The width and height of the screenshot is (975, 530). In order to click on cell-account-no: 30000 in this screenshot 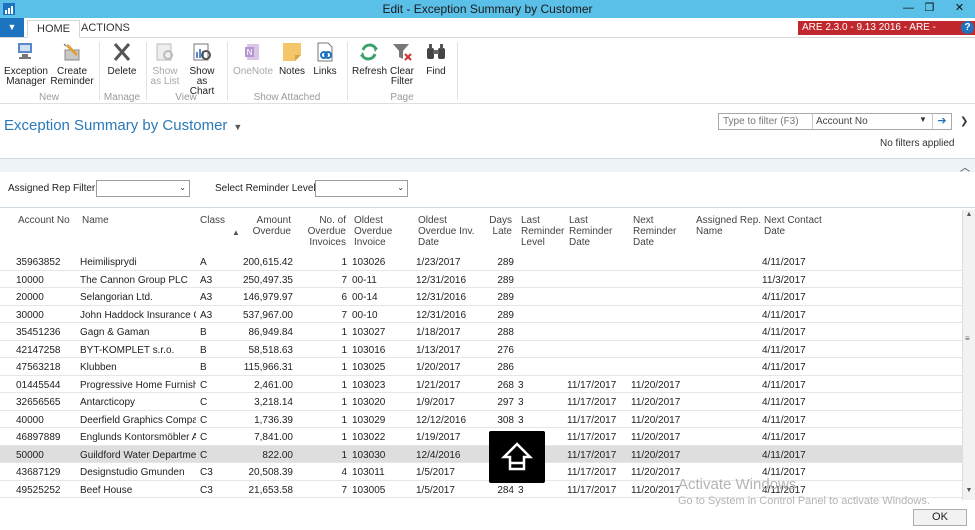, I will do `click(30, 315)`.